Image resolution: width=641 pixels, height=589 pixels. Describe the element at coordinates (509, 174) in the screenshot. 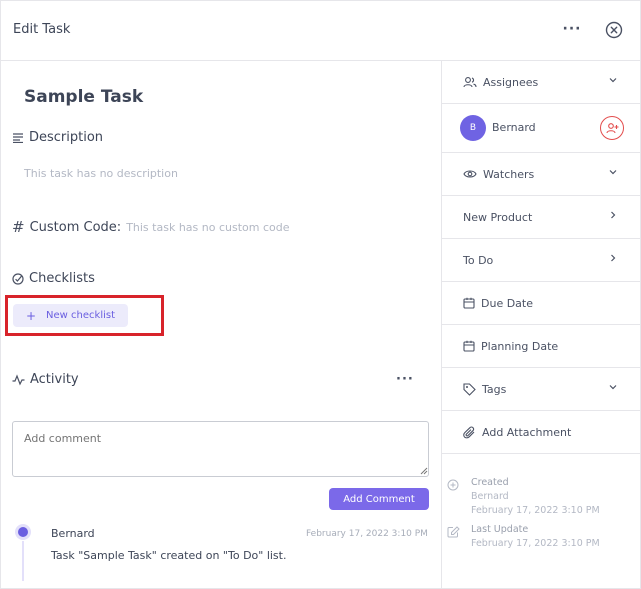

I see `watchers-label: Watchers` at that location.